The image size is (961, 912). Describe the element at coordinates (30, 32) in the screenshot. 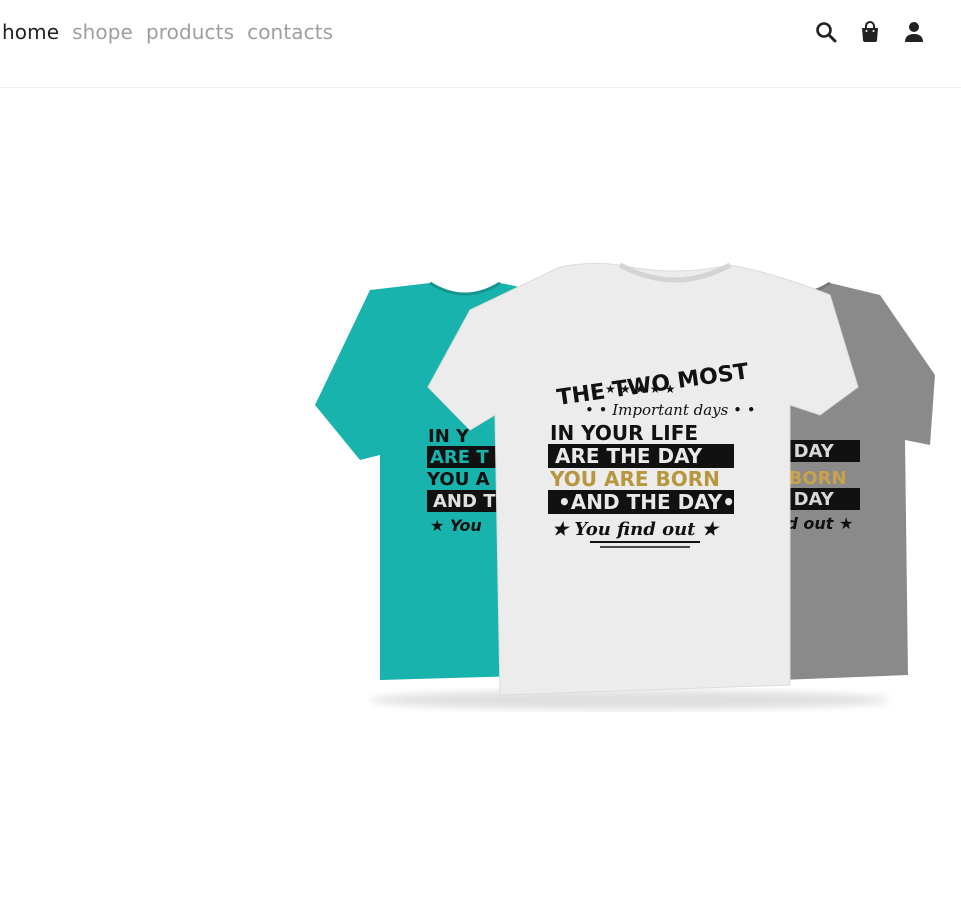

I see `nav-link-home: home` at that location.